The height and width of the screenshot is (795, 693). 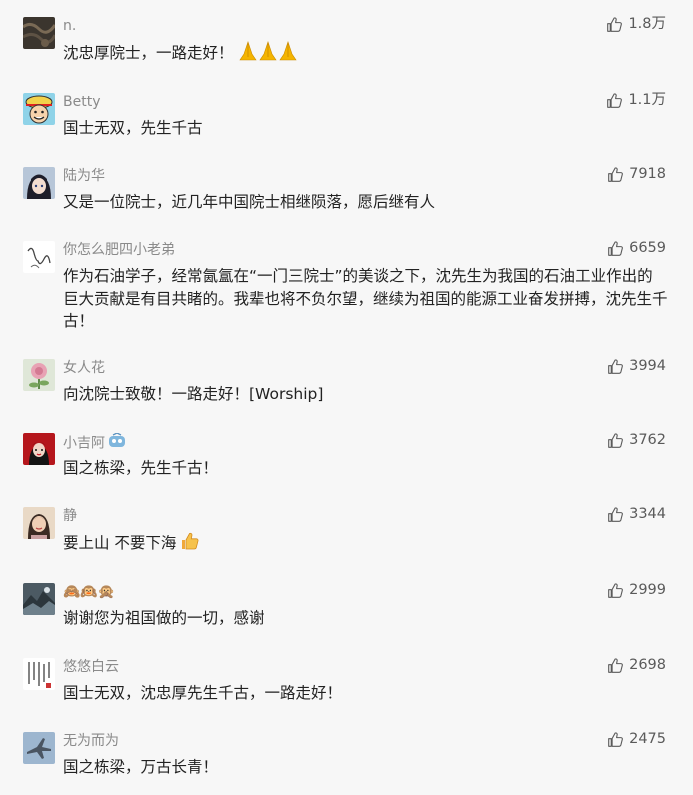 I want to click on like-button: 3344, so click(x=636, y=514).